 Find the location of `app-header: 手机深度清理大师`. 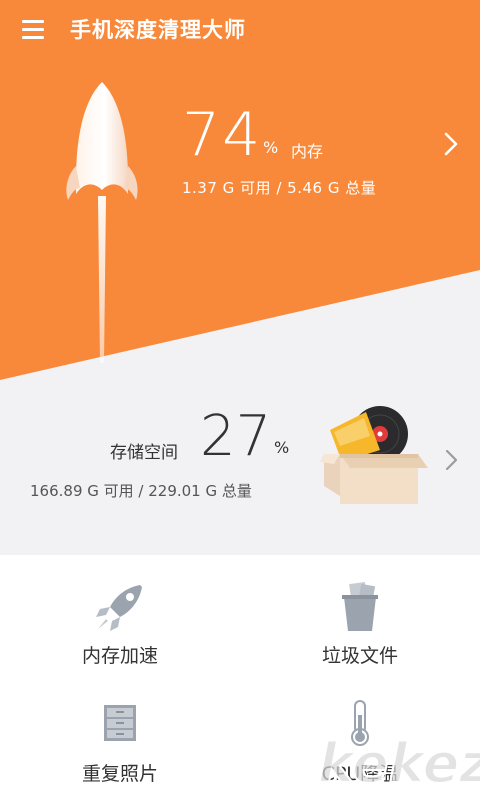

app-header: 手机深度清理大师 is located at coordinates (240, 30).